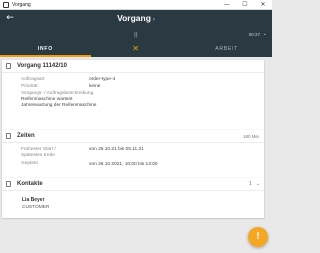 The width and height of the screenshot is (320, 253). Describe the element at coordinates (95, 86) in the screenshot. I see `field-value: keine` at that location.